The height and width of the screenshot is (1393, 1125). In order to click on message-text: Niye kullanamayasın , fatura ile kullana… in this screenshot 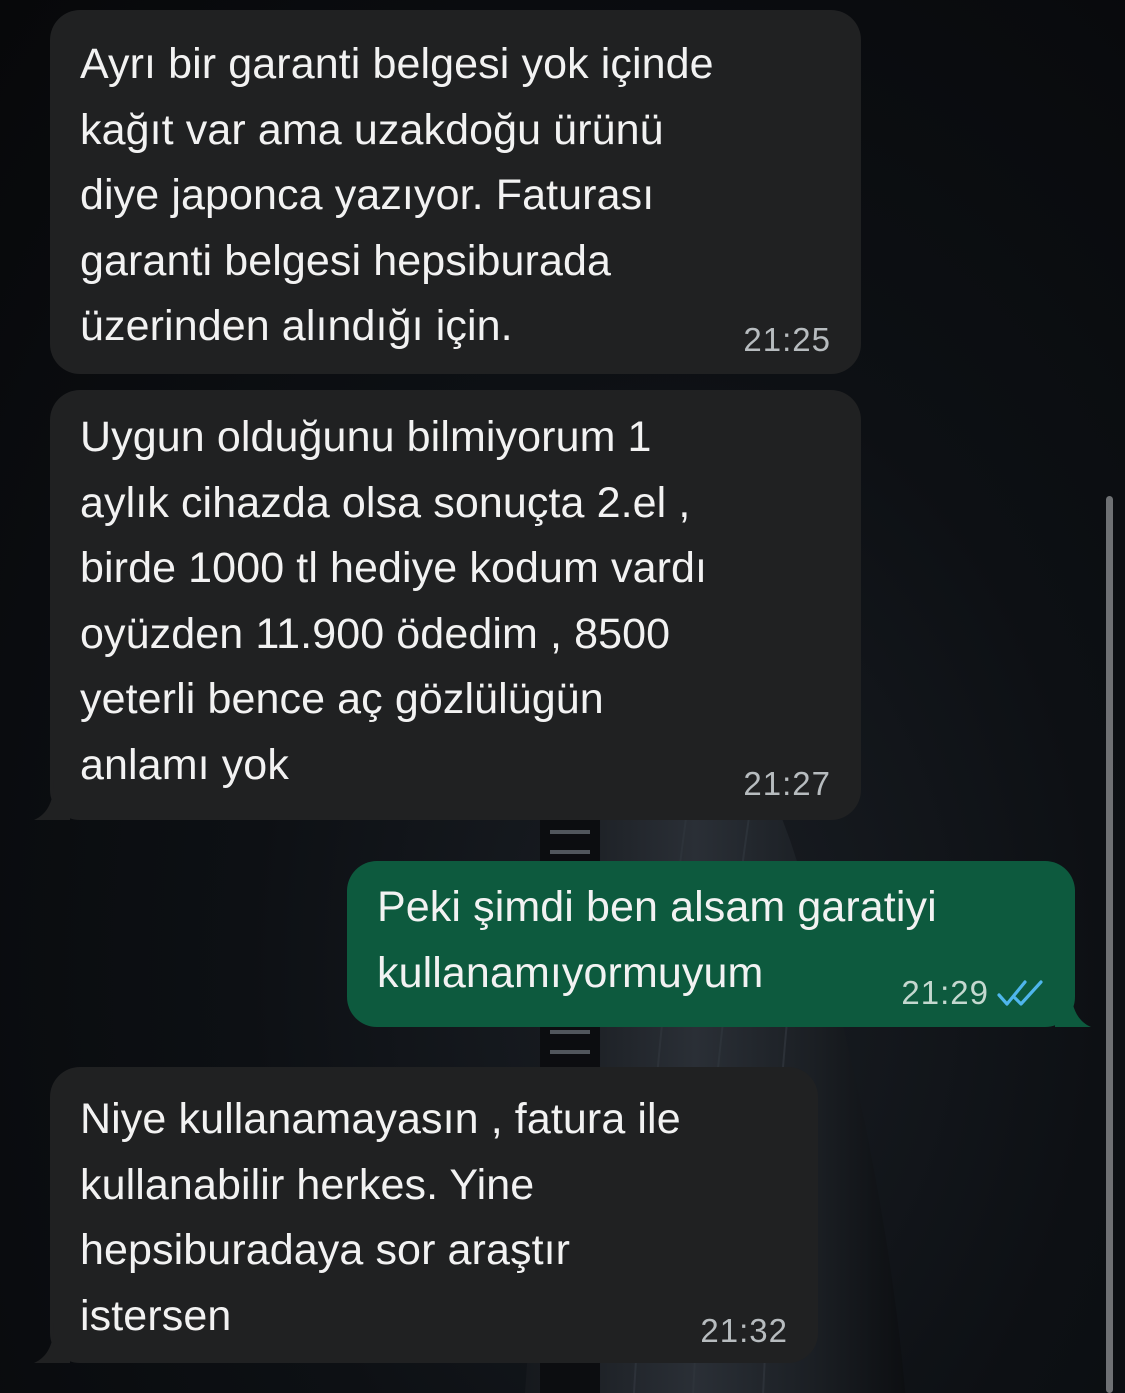, I will do `click(380, 1217)`.